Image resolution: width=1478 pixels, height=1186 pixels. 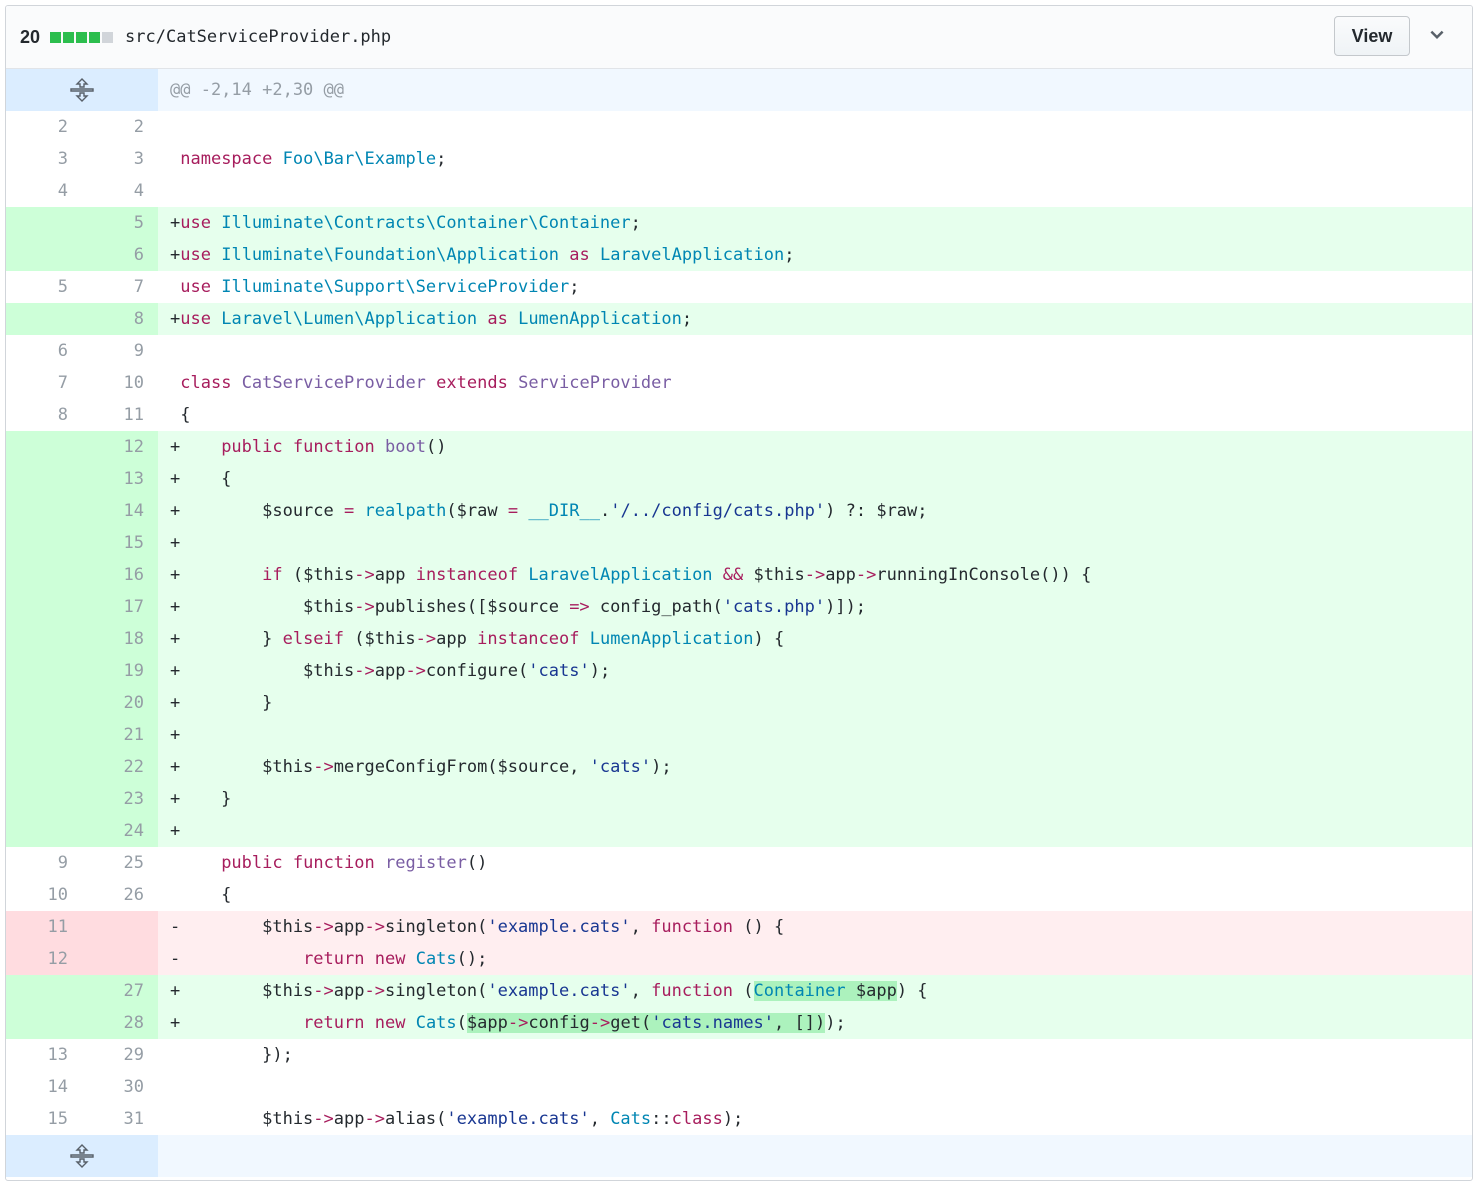 I want to click on chevron-down-icon, so click(x=1437, y=35).